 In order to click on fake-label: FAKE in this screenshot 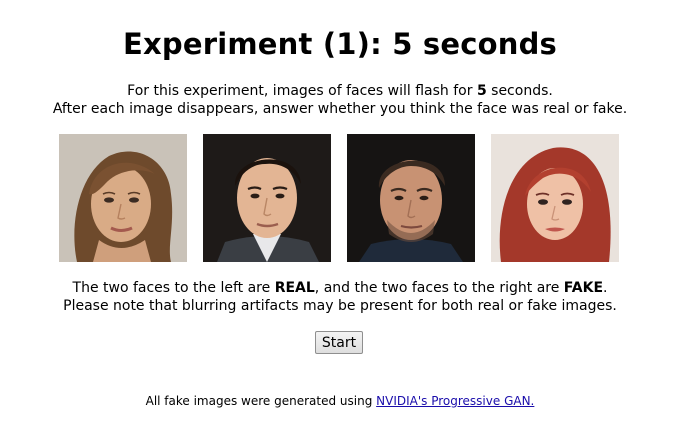, I will do `click(583, 288)`.